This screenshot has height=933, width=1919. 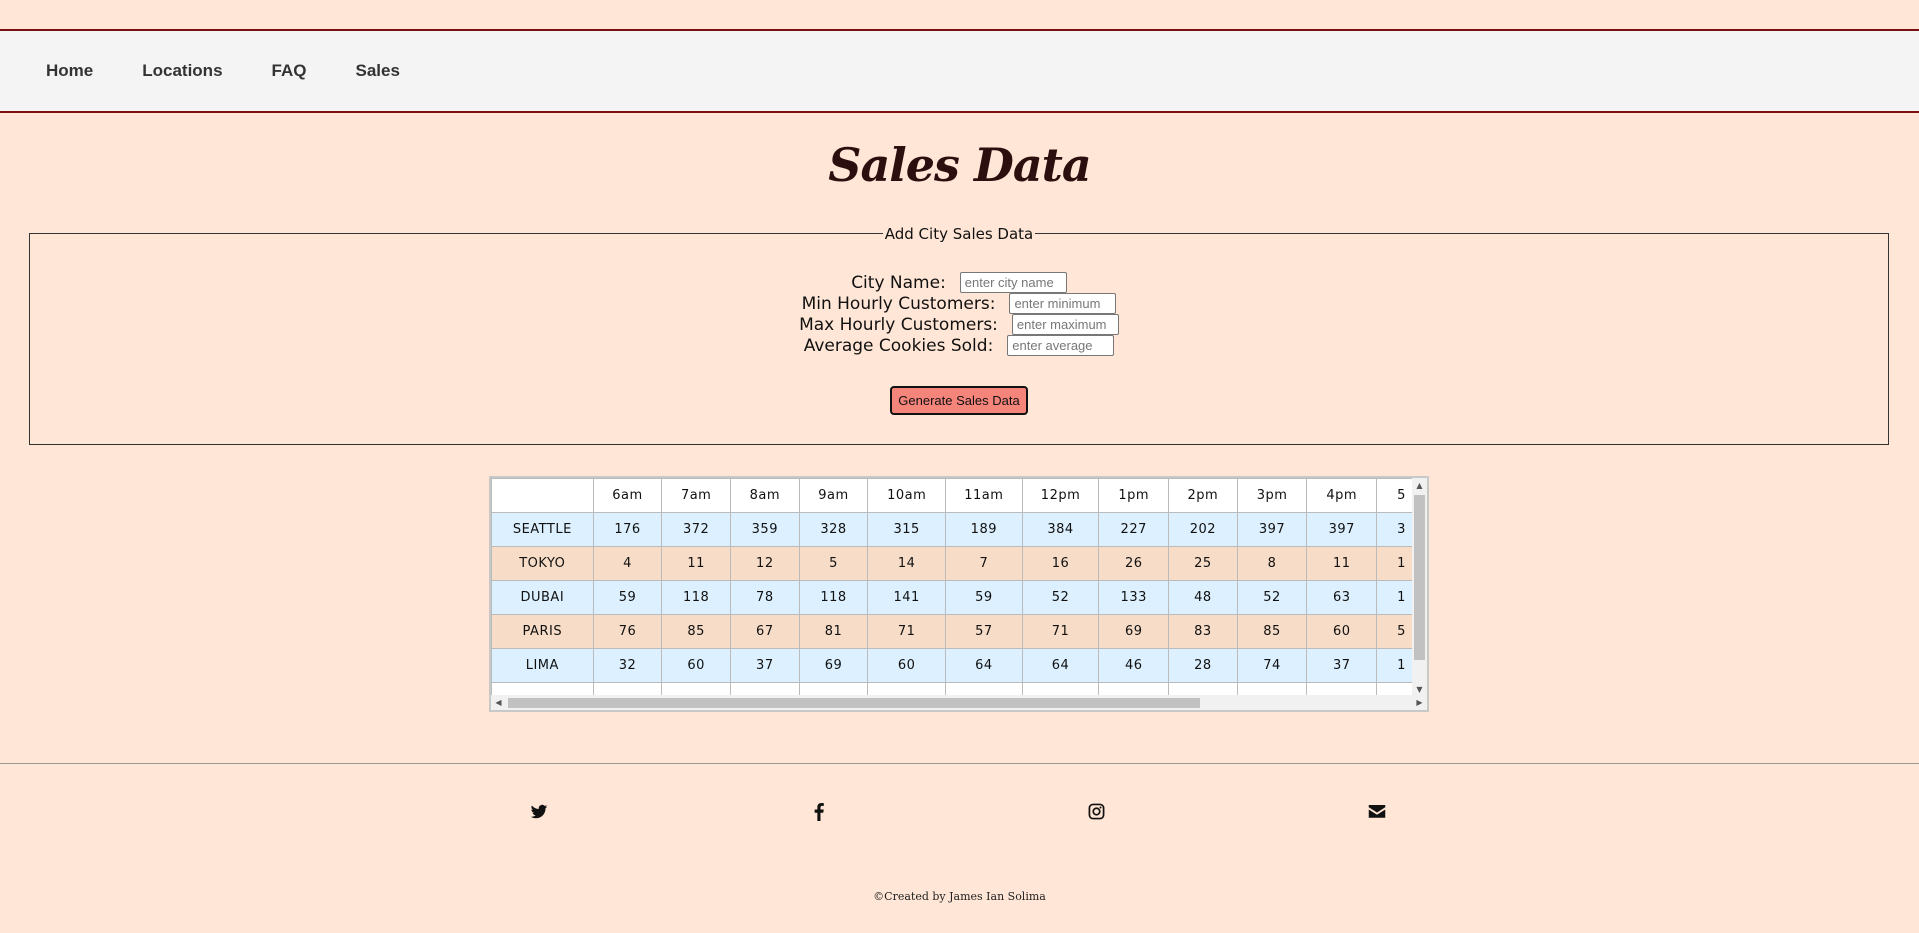 I want to click on table-cell: 81, so click(x=833, y=631).